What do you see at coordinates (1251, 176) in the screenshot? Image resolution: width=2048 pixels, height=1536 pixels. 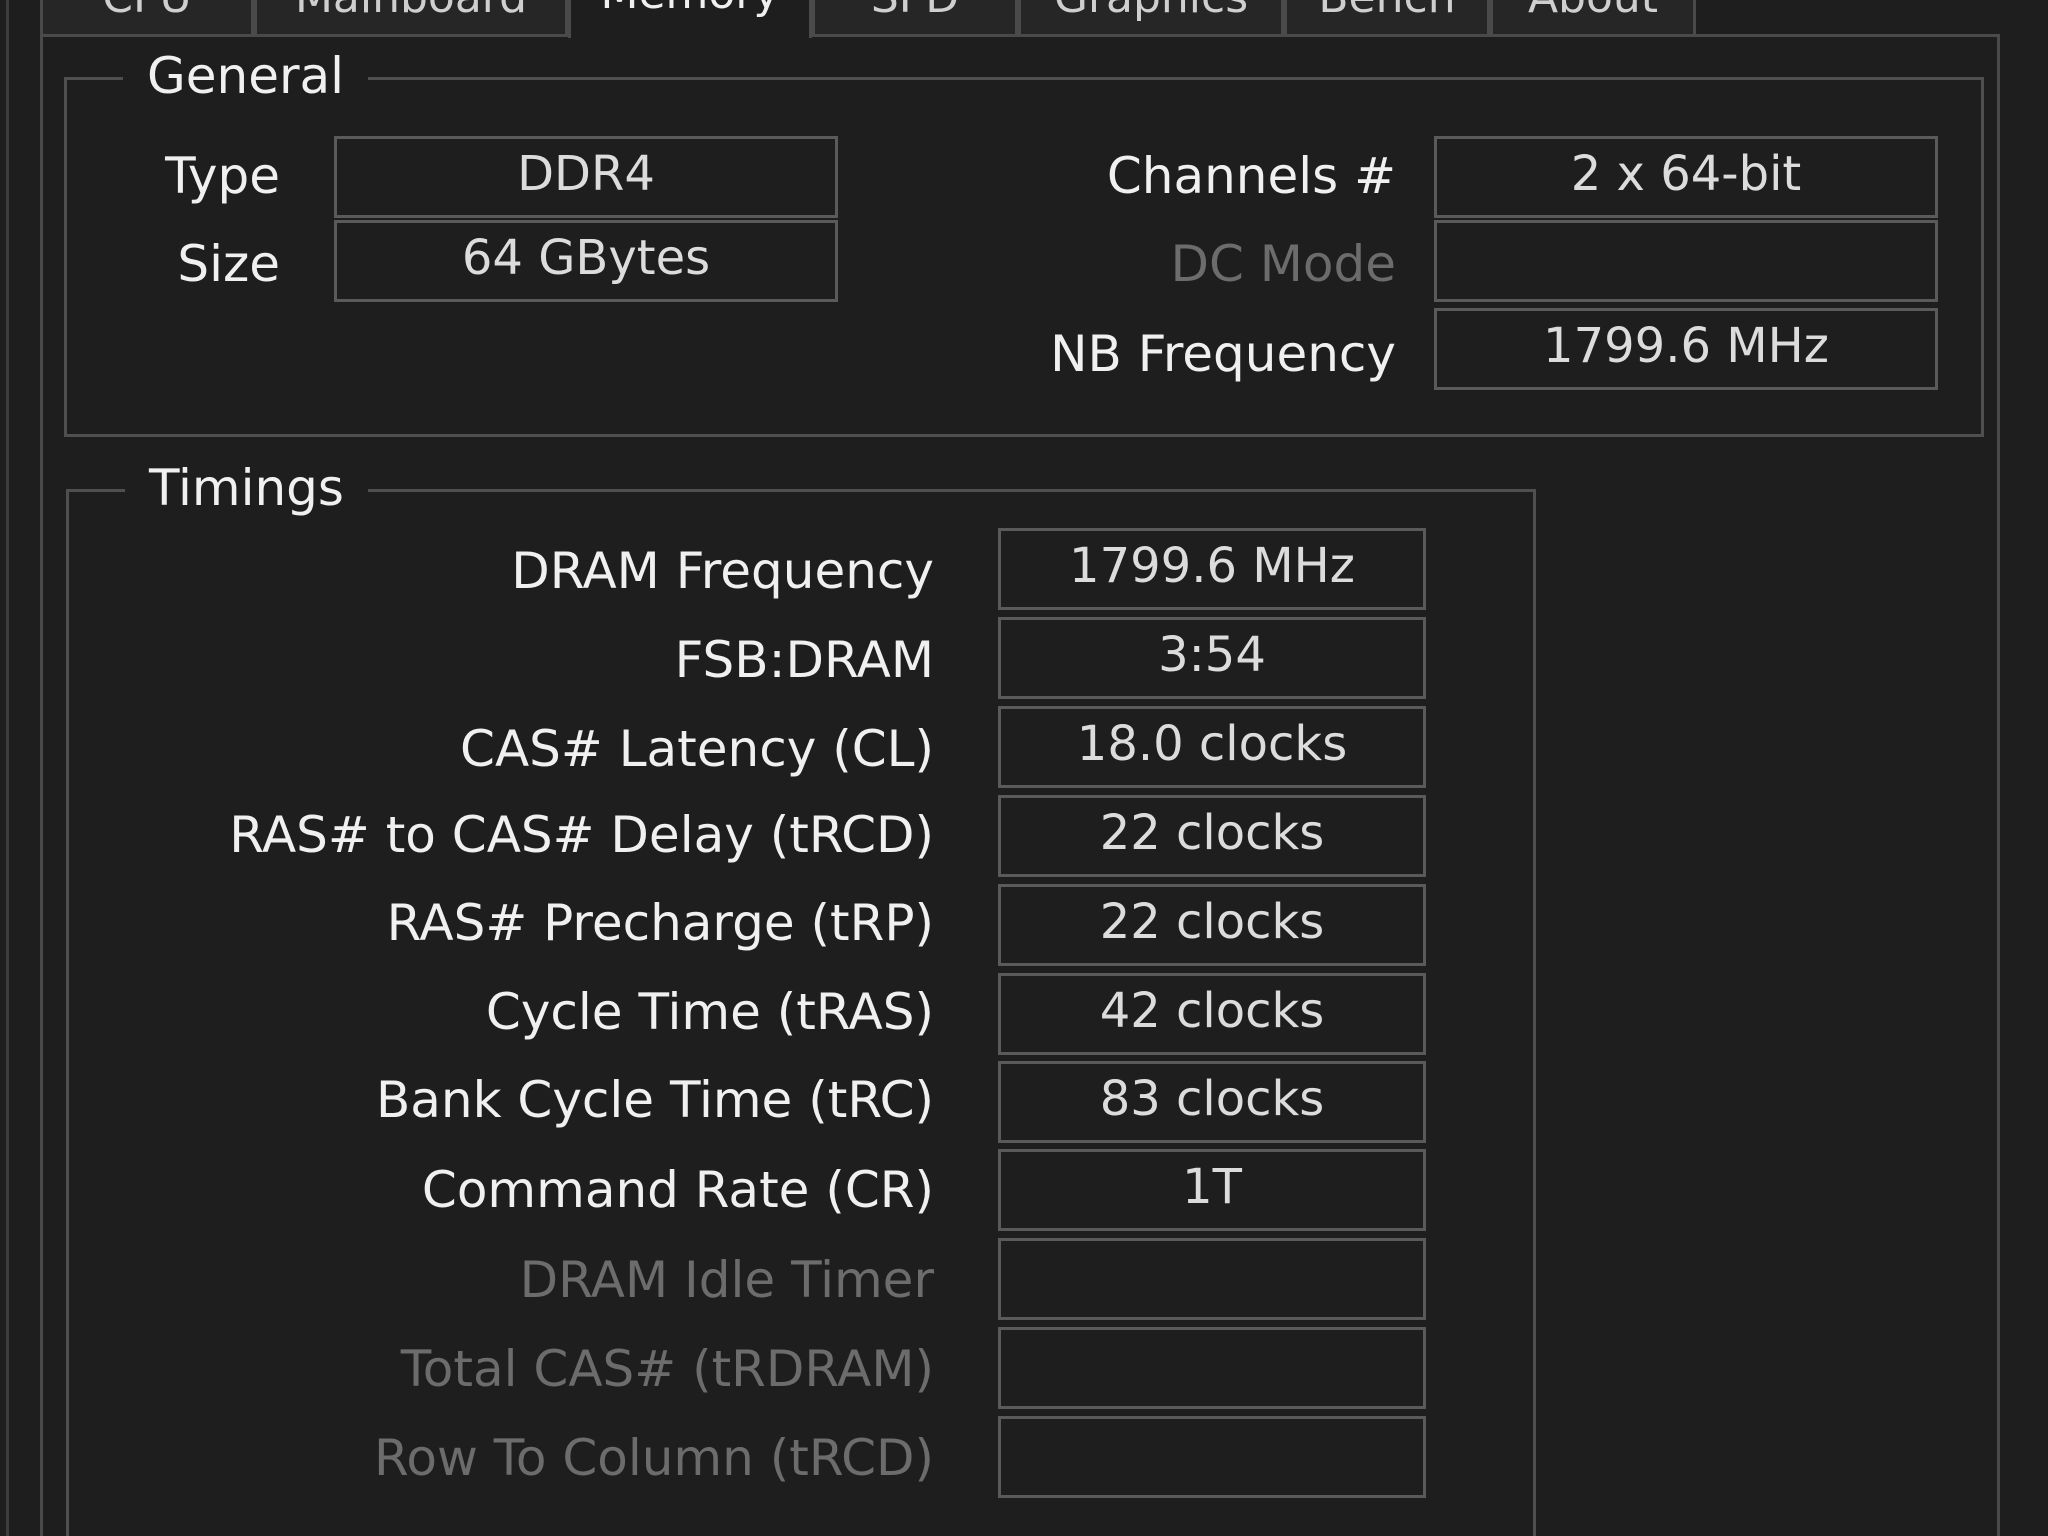 I see `channels-label: Channels #` at bounding box center [1251, 176].